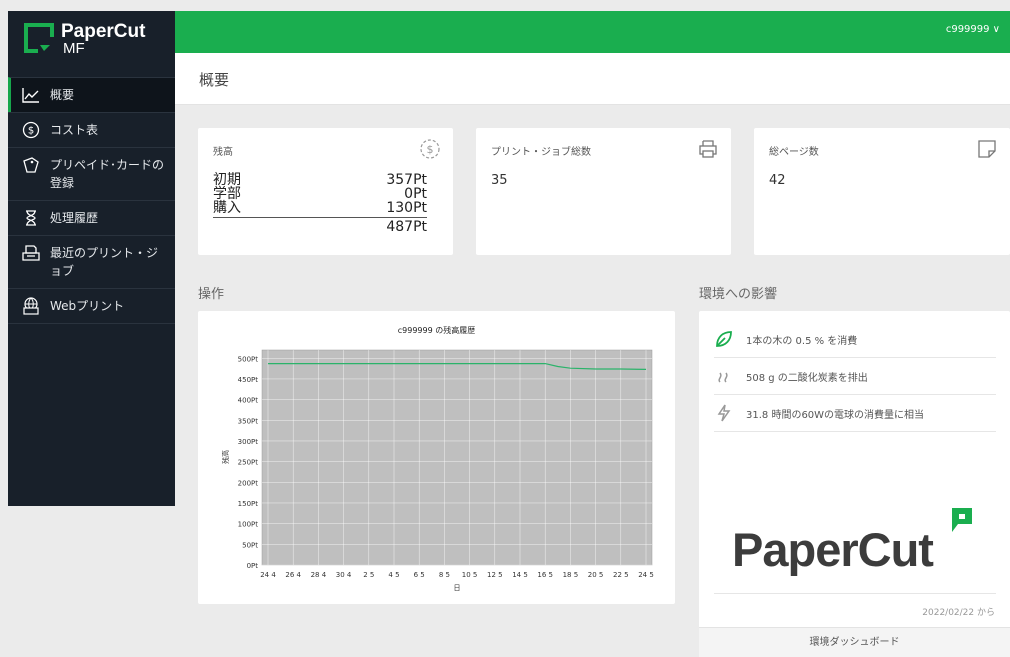 This screenshot has width=1010, height=657. What do you see at coordinates (107, 174) in the screenshot?
I see `sidebar-item-label: プリペイド･カードの登録` at bounding box center [107, 174].